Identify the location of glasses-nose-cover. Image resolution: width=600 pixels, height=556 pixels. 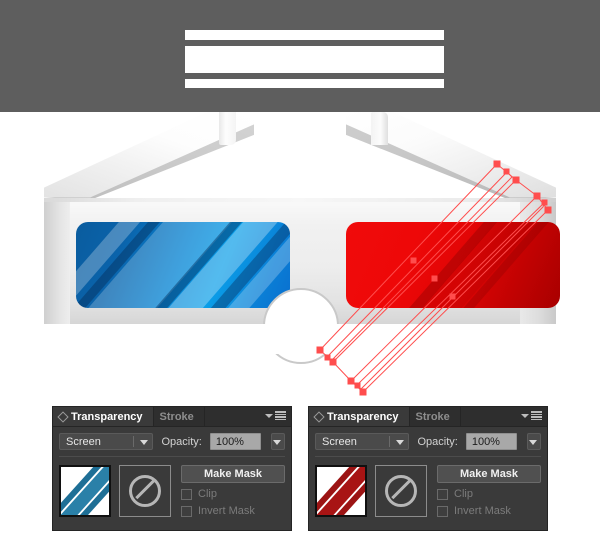
(301, 339).